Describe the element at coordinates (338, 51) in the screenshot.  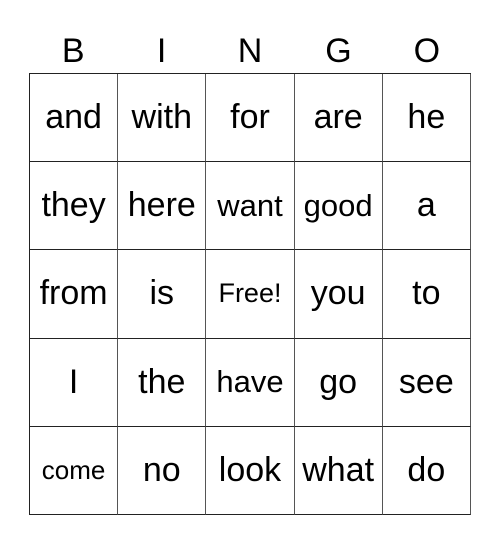
I see `header-letter-g: G` at that location.